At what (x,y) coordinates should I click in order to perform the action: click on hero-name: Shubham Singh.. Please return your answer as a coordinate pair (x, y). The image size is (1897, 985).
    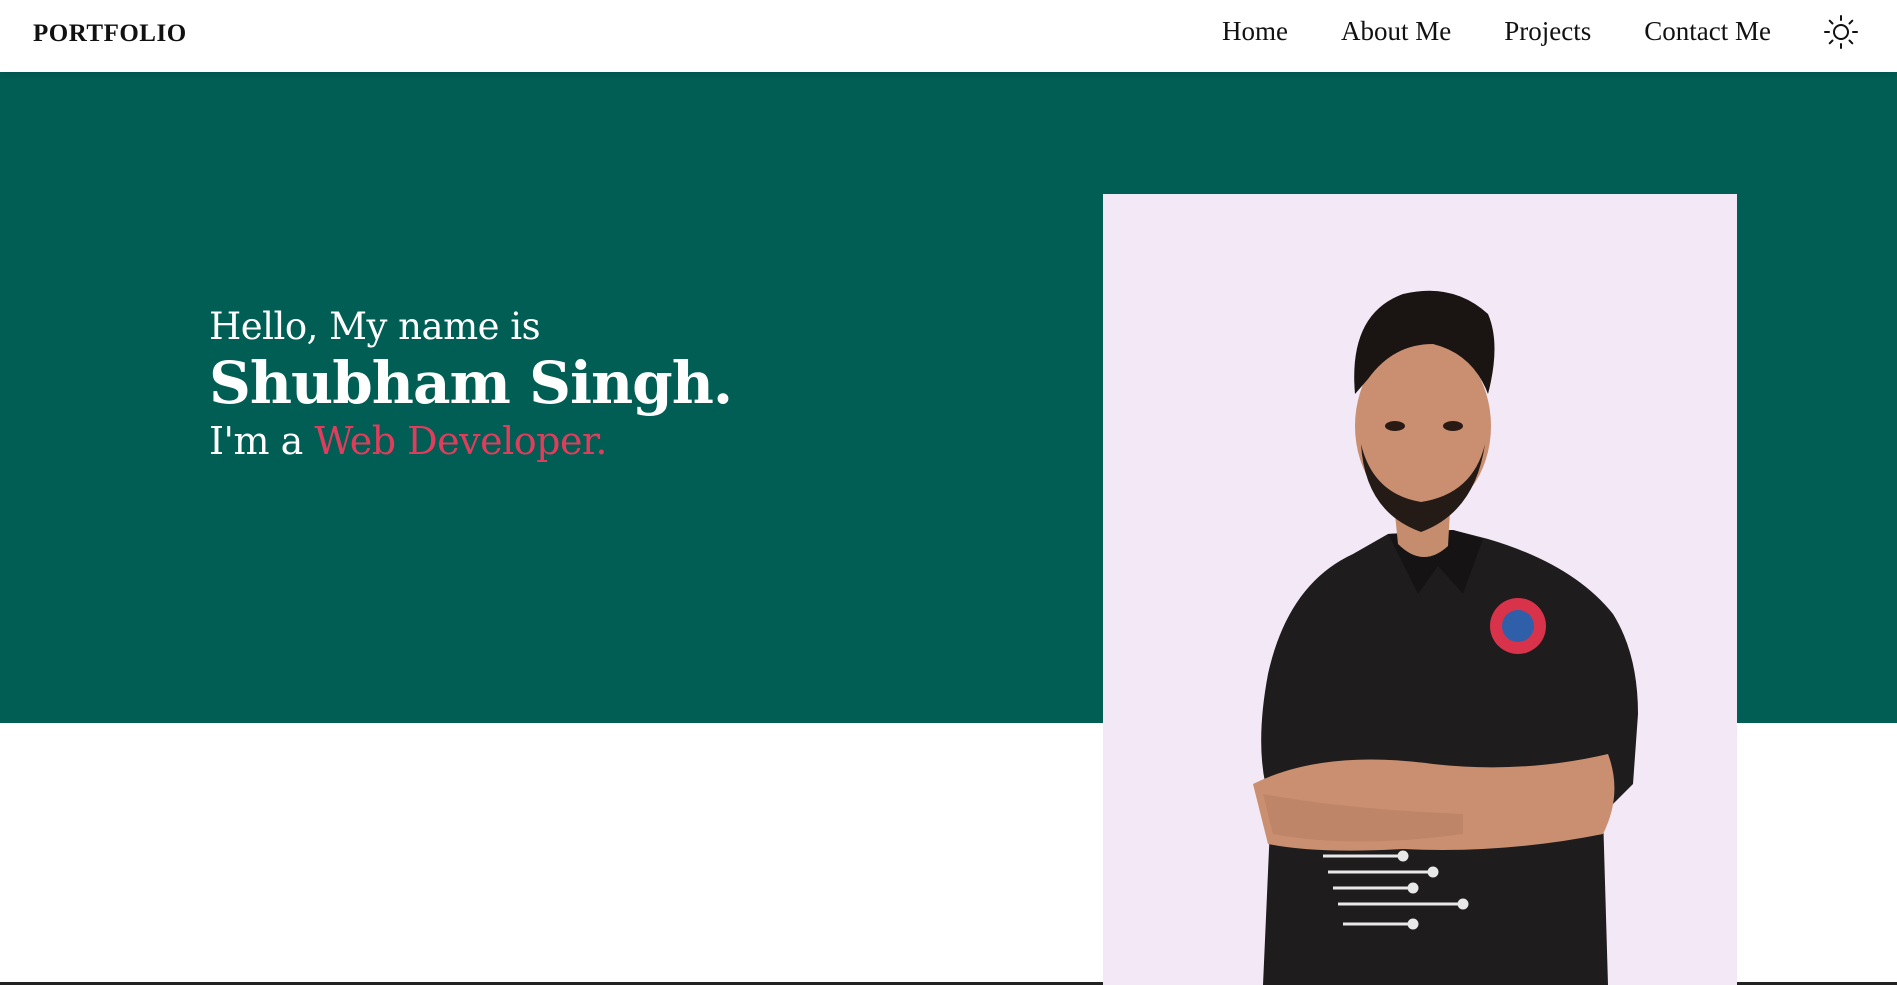
    Looking at the image, I should click on (471, 383).